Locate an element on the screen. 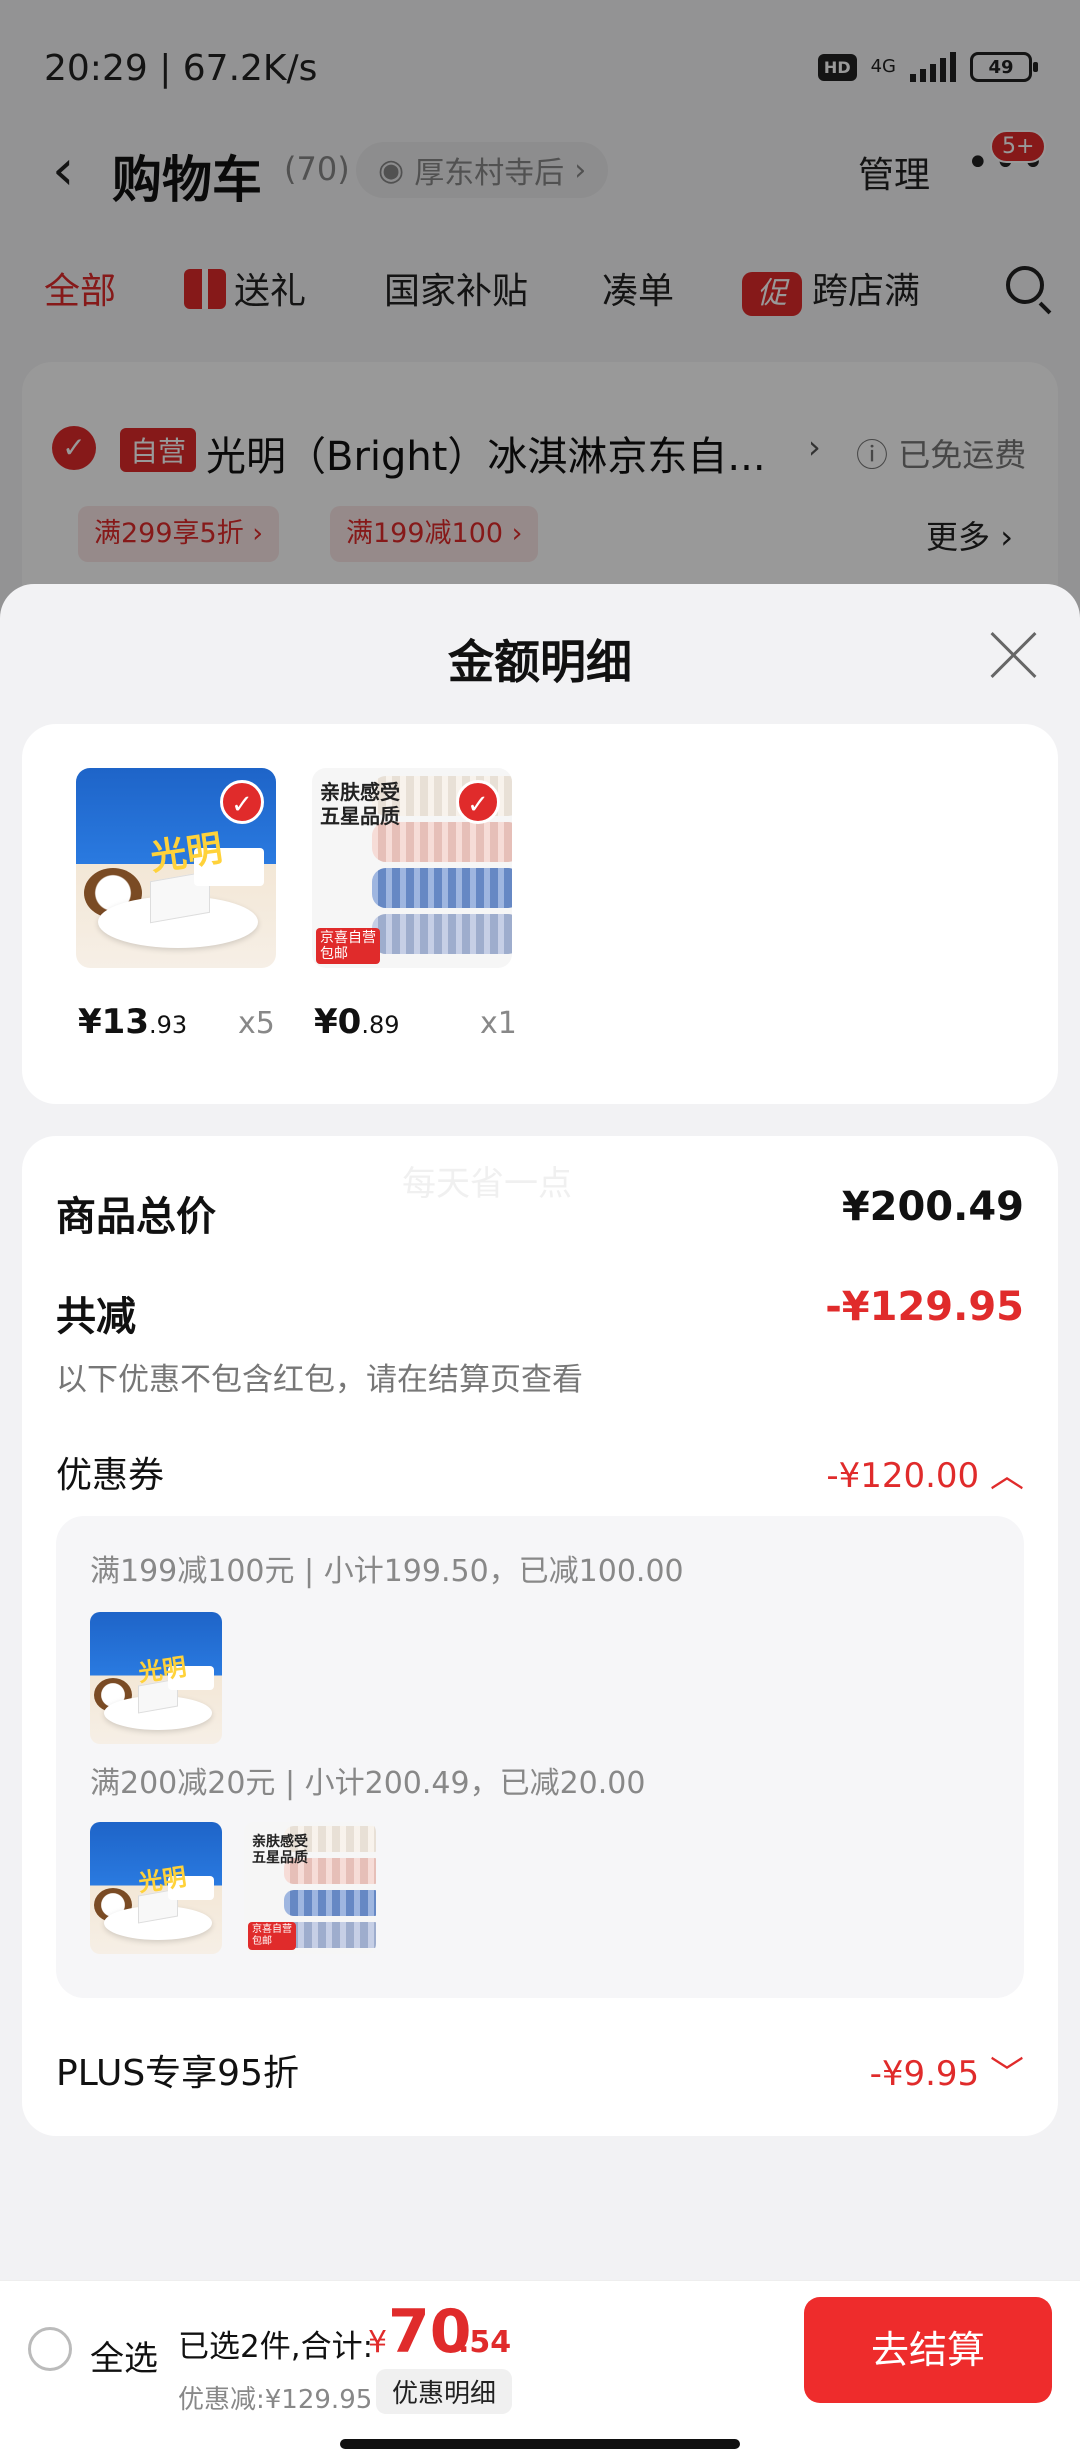  sheet-title: 金额明细 is located at coordinates (540, 662).